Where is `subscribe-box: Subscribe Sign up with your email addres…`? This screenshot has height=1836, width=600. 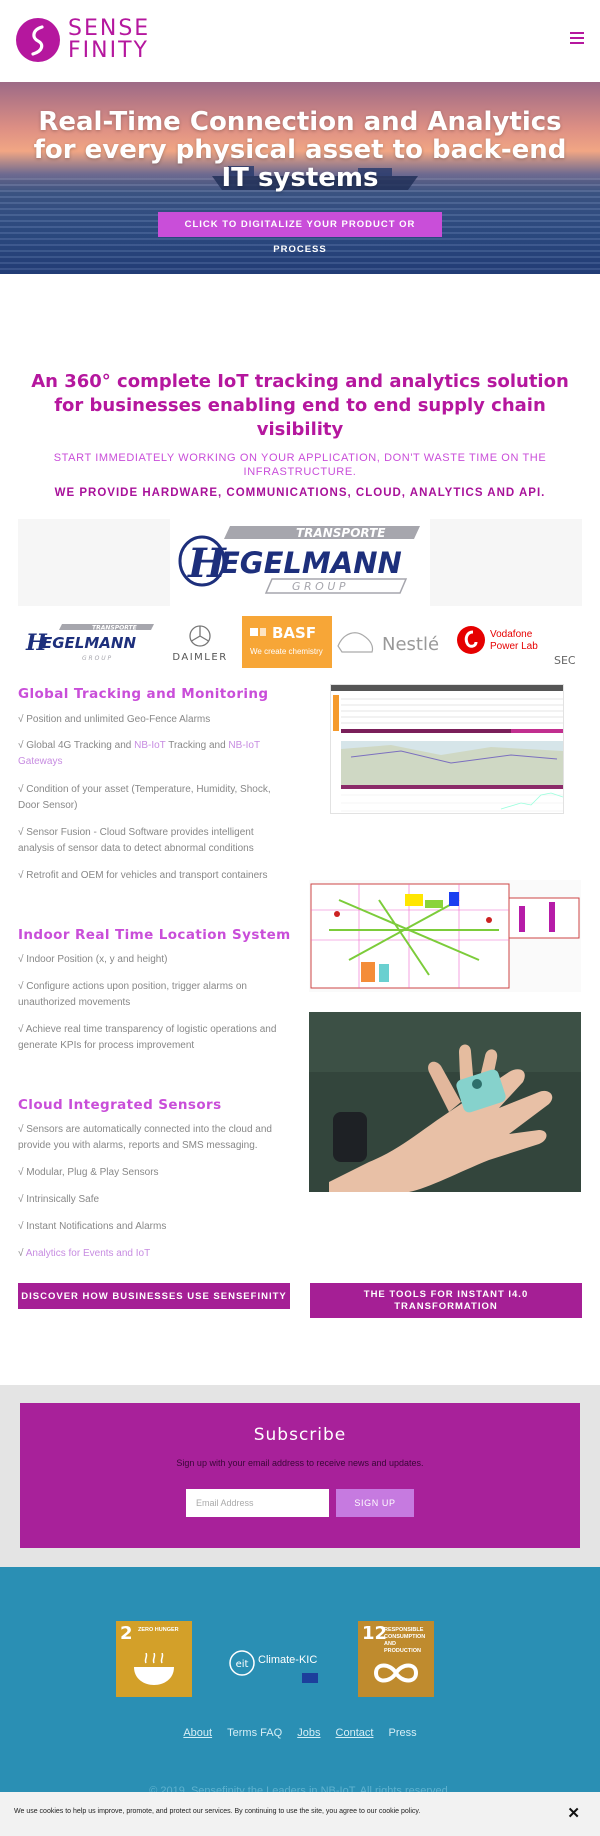
subscribe-box: Subscribe Sign up with your email addres… is located at coordinates (300, 1475).